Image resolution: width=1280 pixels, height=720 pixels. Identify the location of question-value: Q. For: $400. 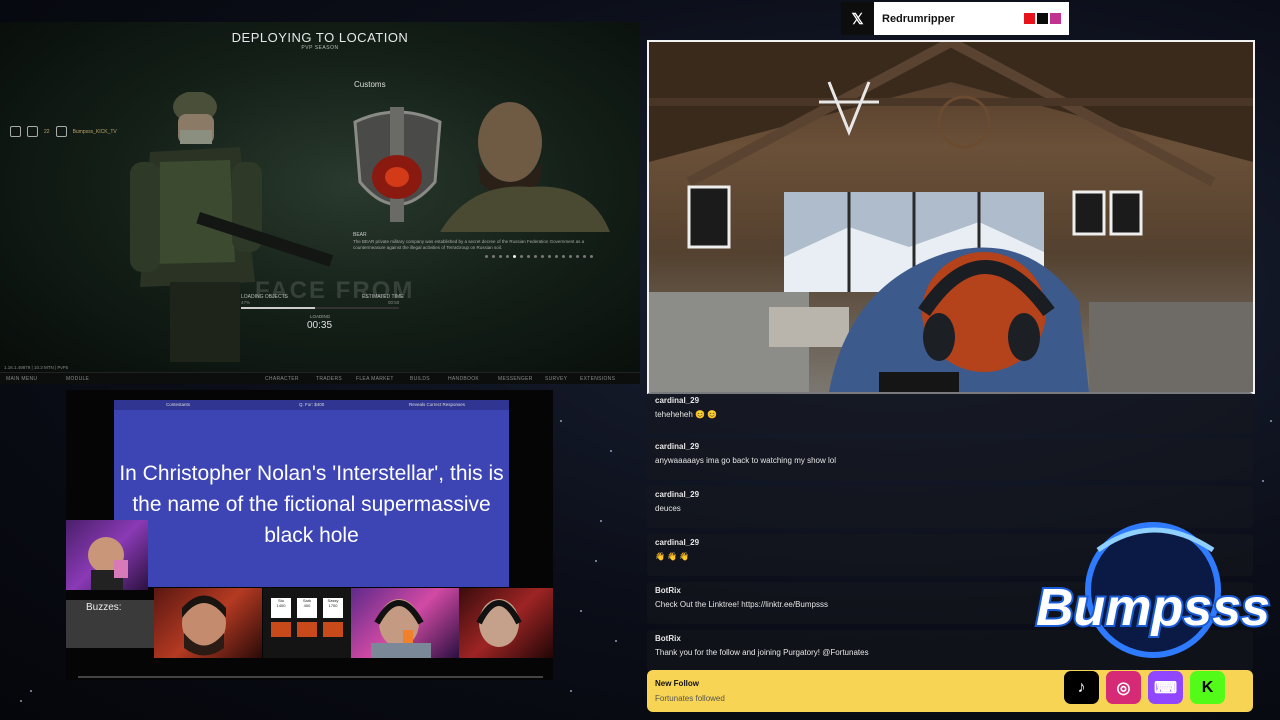
(312, 404).